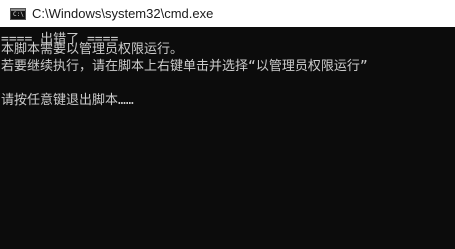  I want to click on cmd-icon: C:\, so click(18, 13).